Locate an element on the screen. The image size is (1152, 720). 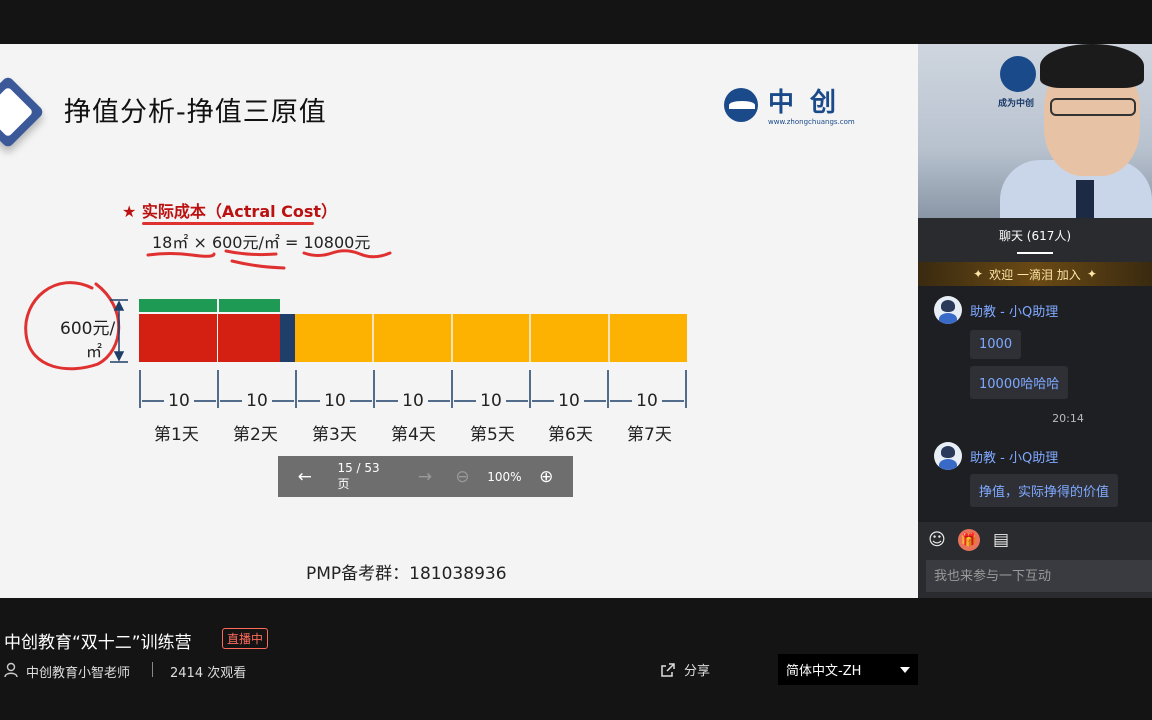
user-icon is located at coordinates (11, 670).